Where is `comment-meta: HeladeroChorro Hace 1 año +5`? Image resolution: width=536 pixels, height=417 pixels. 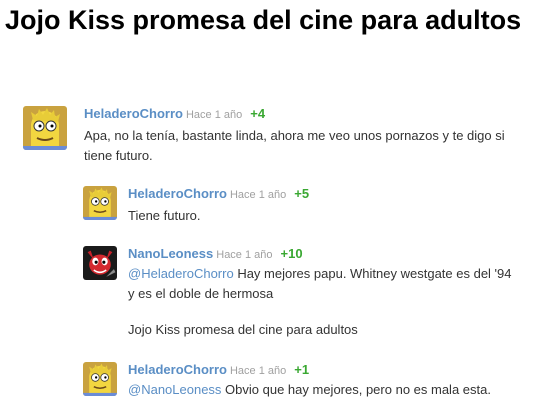
comment-meta: HeladeroChorro Hace 1 año +5 is located at coordinates (218, 194).